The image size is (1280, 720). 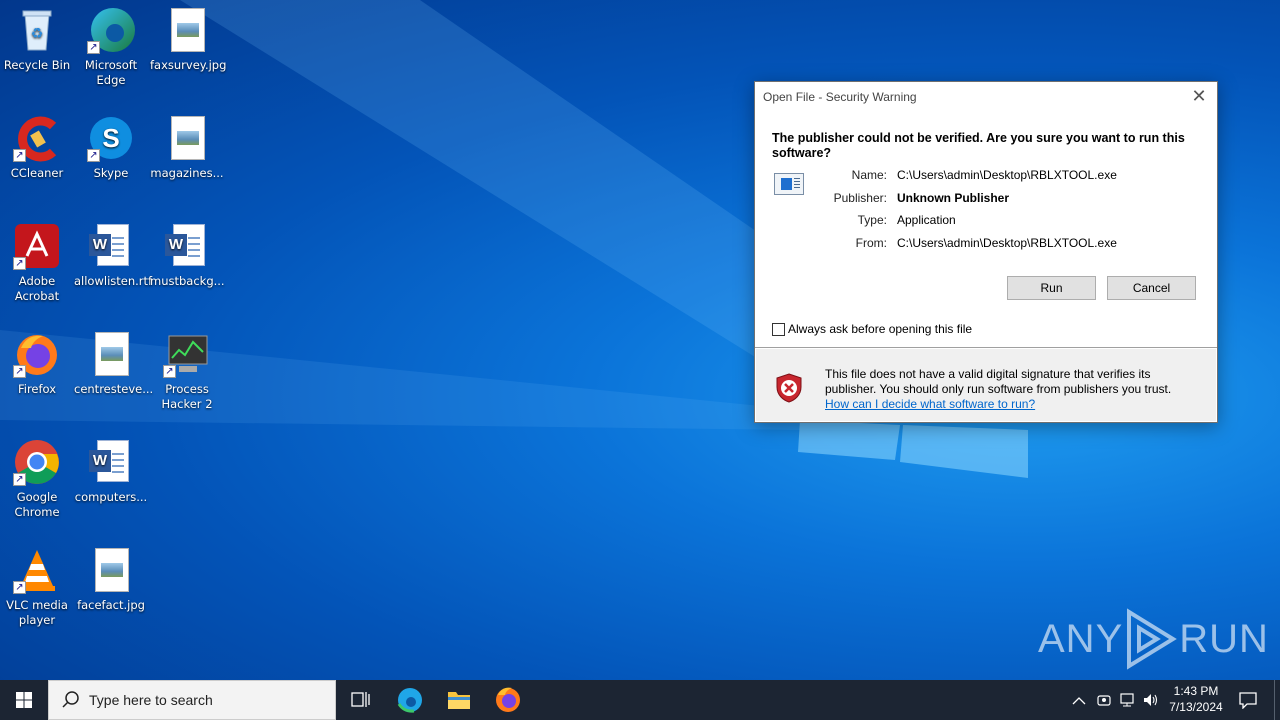 I want to click on show-desktop-button, so click(x=1277, y=700).